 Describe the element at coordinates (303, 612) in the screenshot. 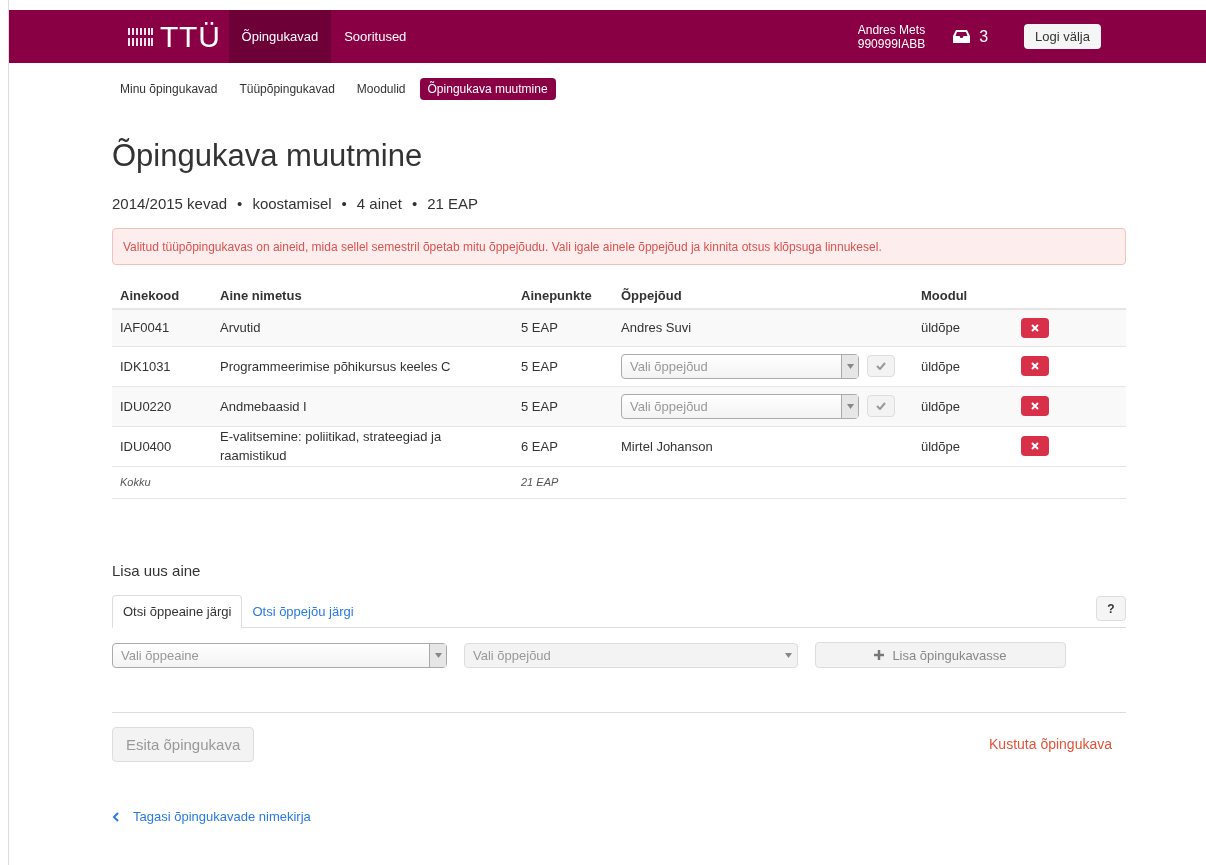

I see `search-tab: Otsi õppejõu järgi` at that location.